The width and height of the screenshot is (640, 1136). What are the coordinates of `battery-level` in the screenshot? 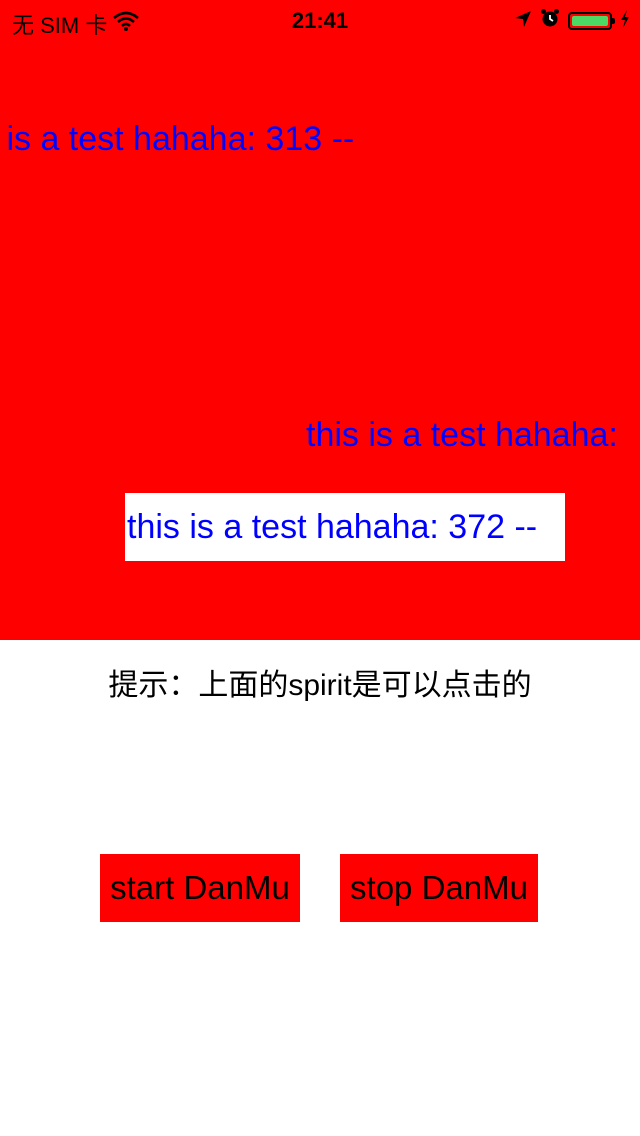 It's located at (590, 21).